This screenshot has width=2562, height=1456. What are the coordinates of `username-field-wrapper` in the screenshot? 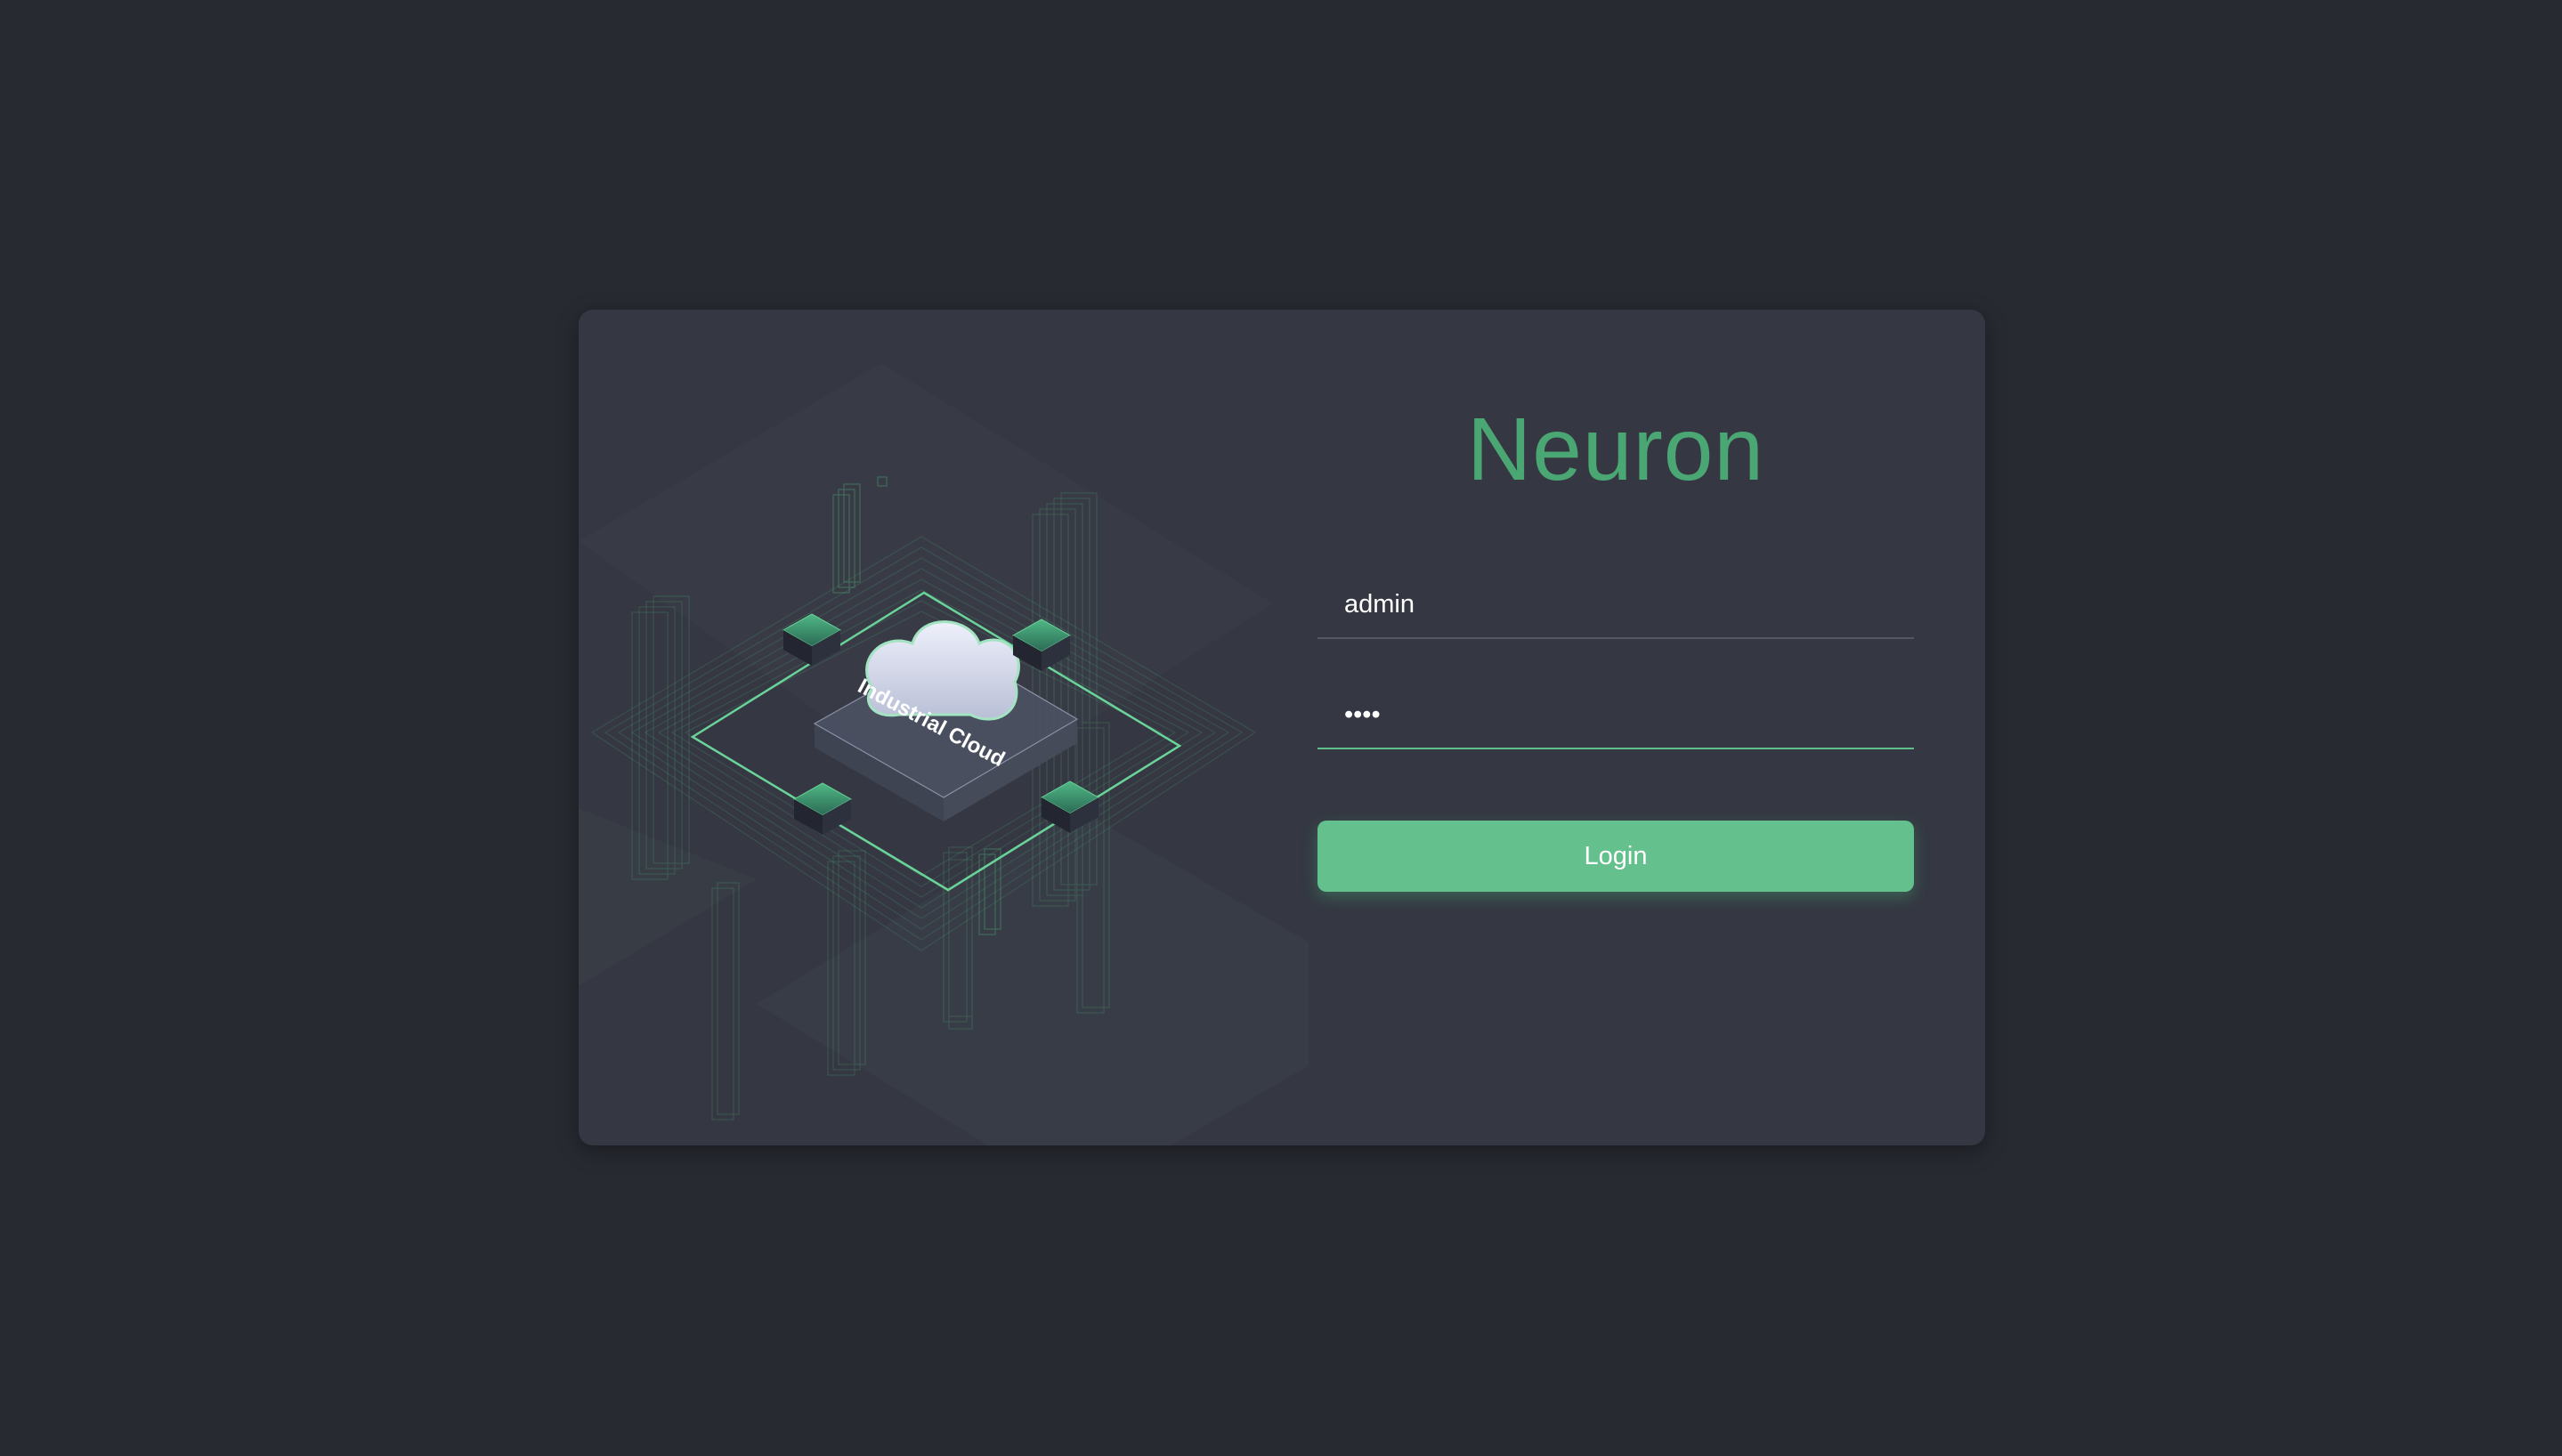 It's located at (1615, 606).